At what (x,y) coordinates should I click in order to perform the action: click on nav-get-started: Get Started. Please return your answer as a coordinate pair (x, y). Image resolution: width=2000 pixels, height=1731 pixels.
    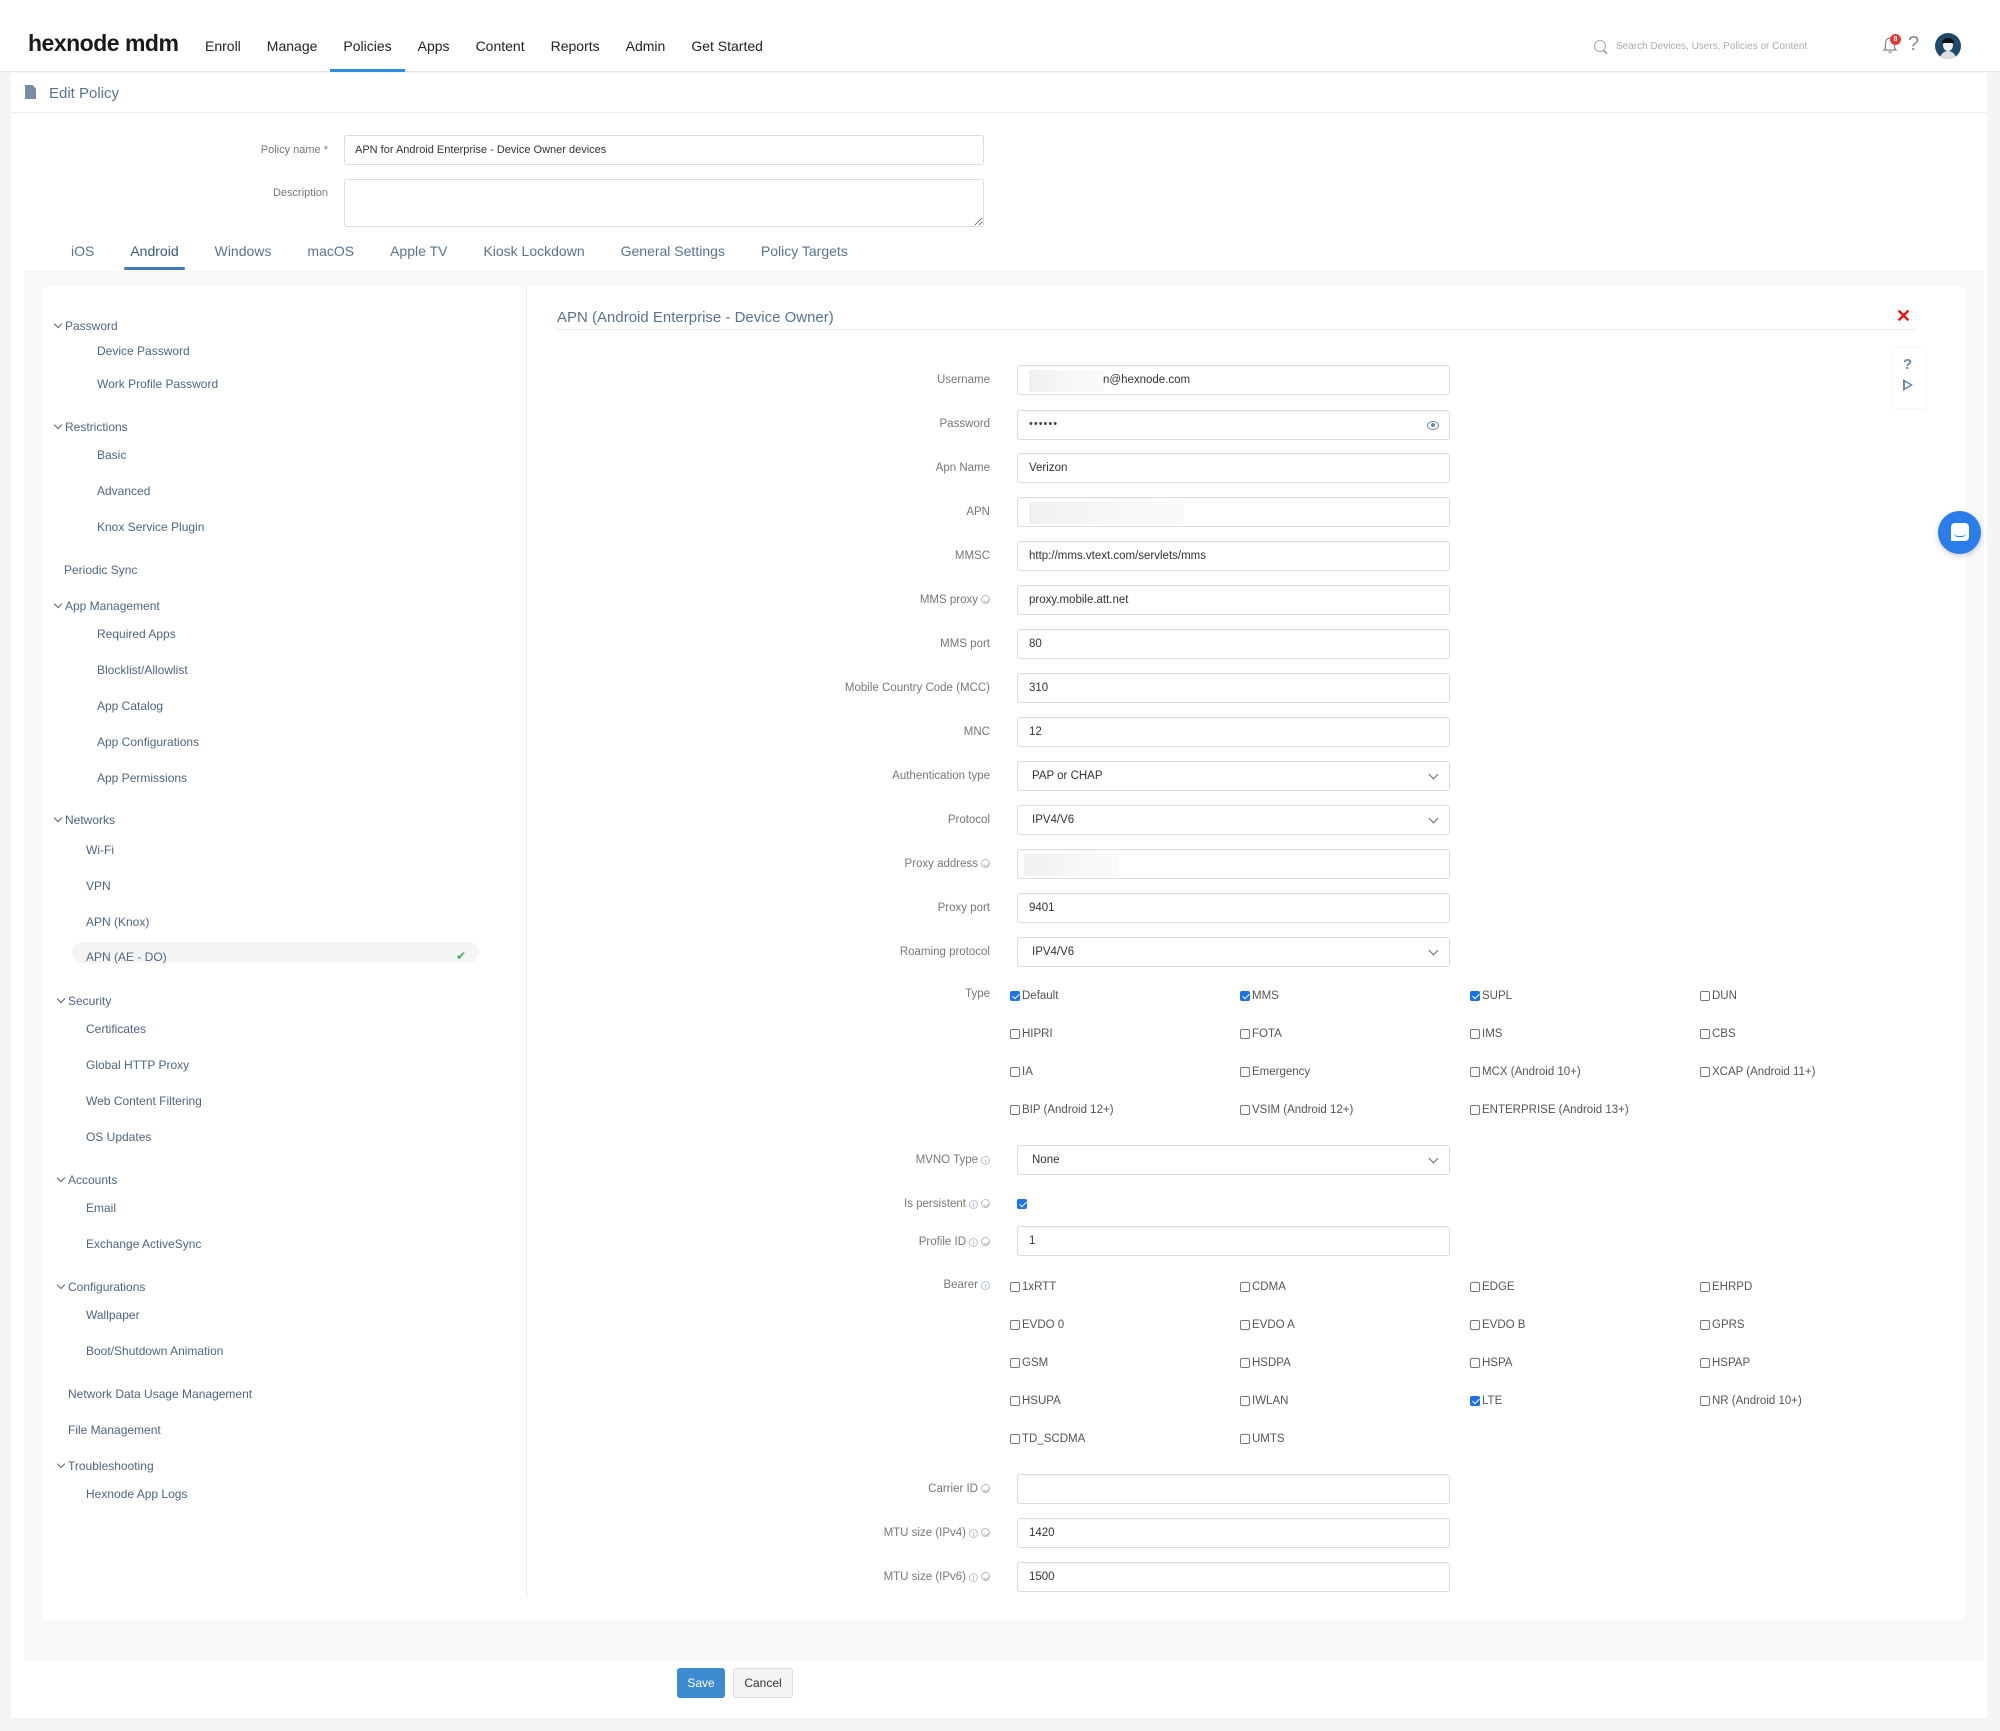
    Looking at the image, I should click on (727, 36).